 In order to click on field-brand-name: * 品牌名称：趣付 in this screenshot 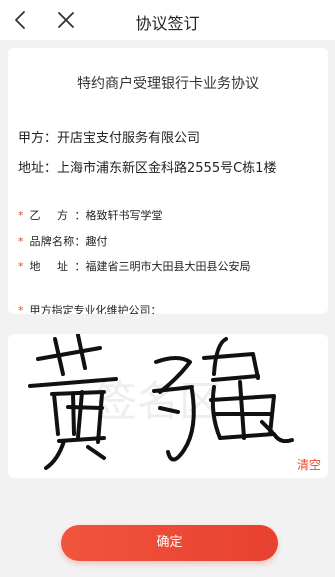, I will do `click(63, 241)`.